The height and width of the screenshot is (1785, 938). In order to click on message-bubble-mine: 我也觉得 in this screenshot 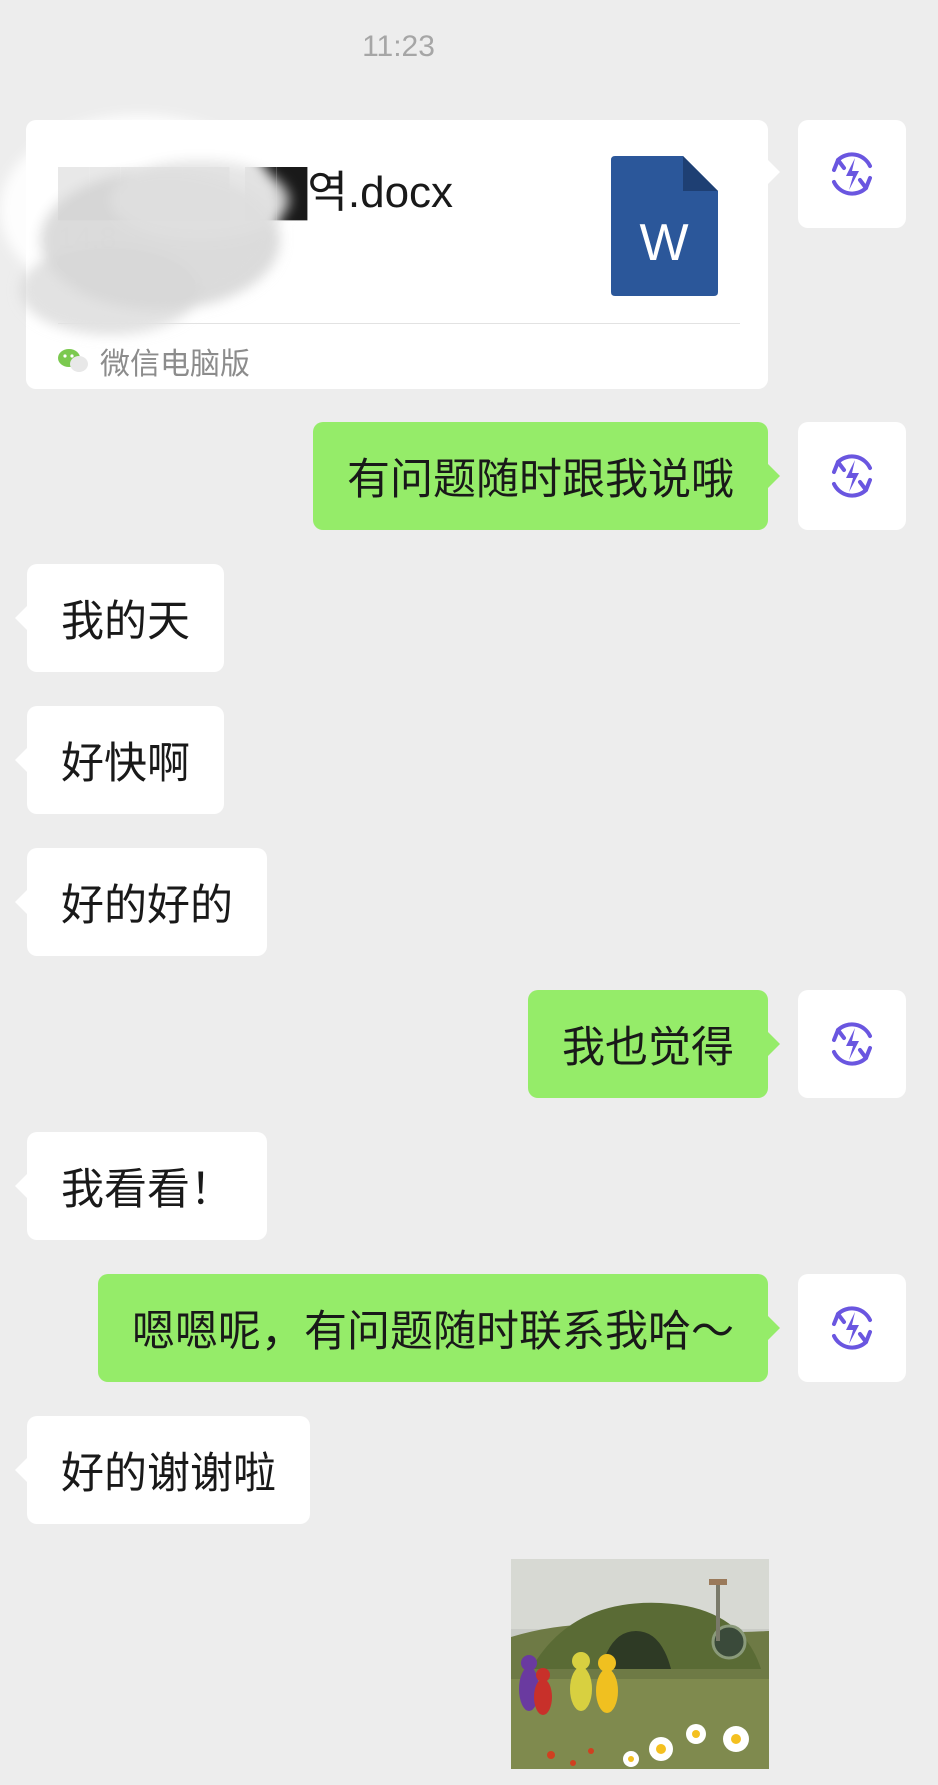, I will do `click(654, 1044)`.